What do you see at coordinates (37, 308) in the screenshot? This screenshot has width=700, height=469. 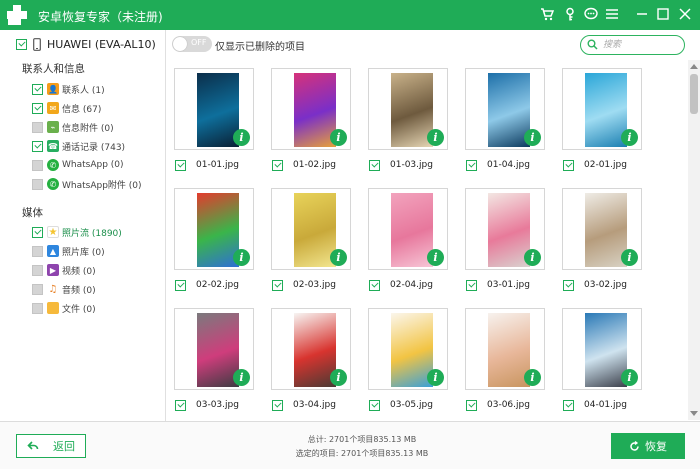 I see `files-checkbox` at bounding box center [37, 308].